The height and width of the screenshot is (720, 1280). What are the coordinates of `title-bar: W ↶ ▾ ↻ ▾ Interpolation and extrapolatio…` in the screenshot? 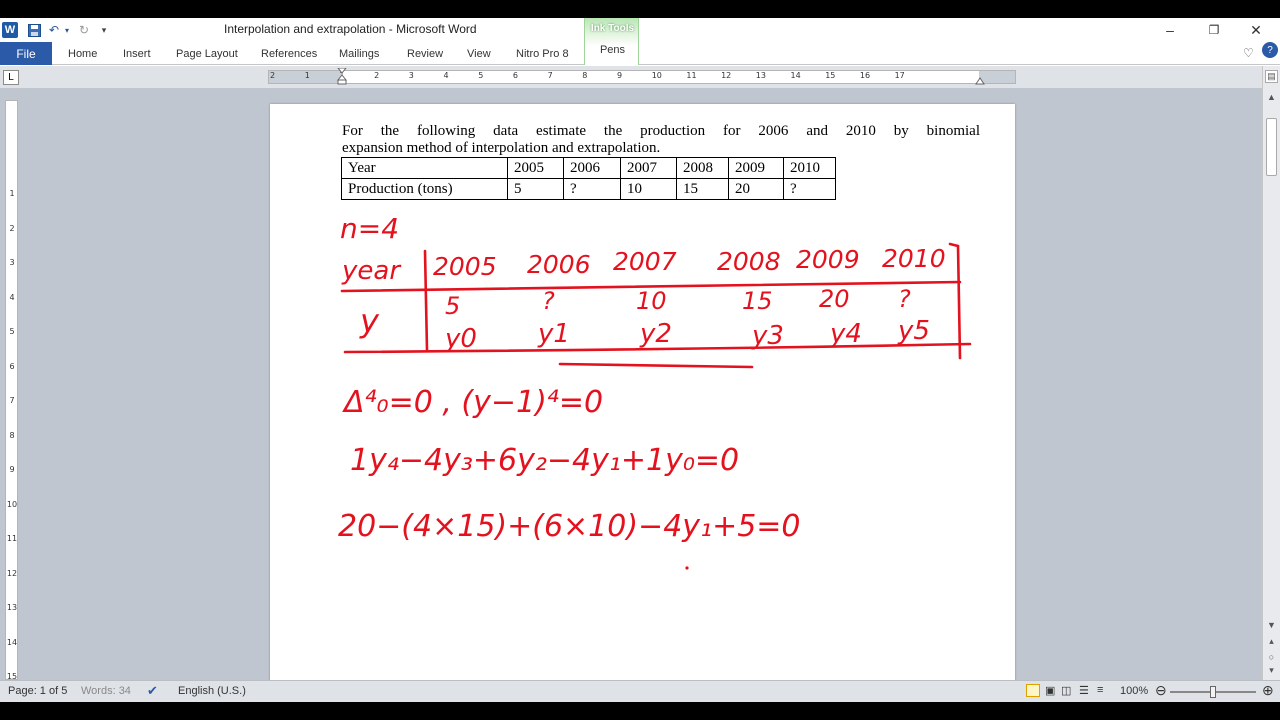 It's located at (640, 30).